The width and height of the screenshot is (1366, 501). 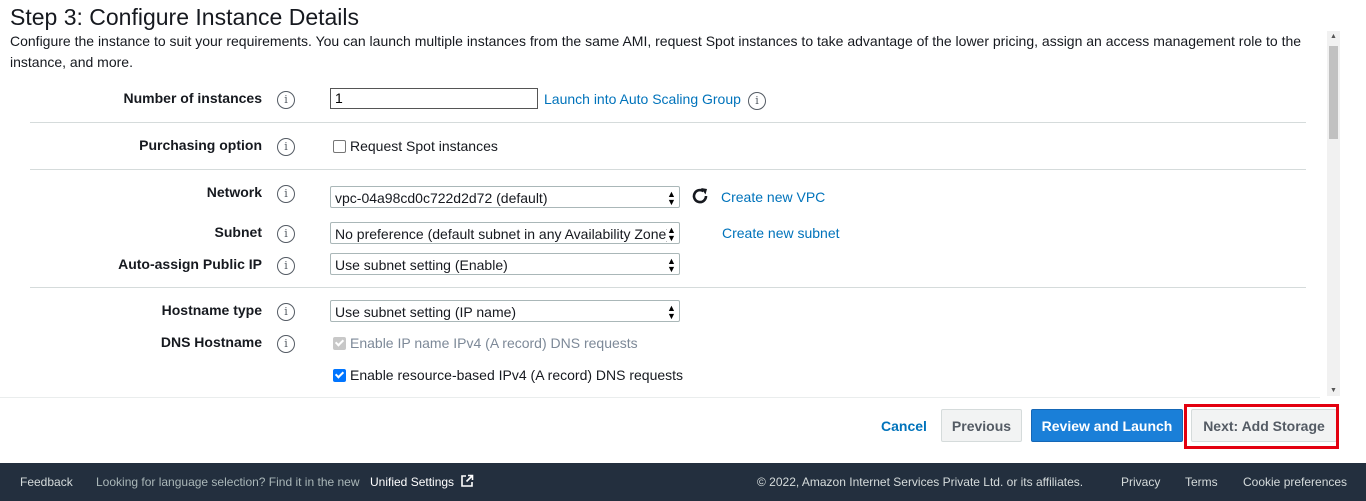 What do you see at coordinates (1140, 482) in the screenshot?
I see `privacy-link: Privacy` at bounding box center [1140, 482].